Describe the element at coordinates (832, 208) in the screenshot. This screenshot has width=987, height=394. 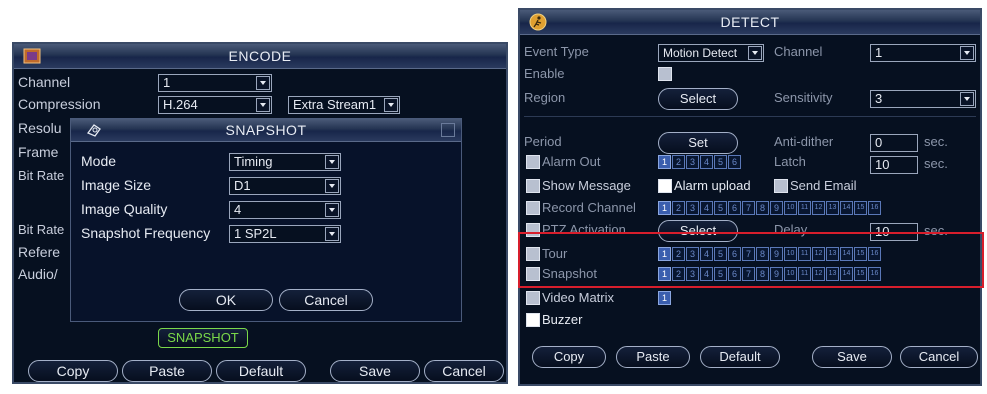
I see `channel-toggle-13: 13` at that location.